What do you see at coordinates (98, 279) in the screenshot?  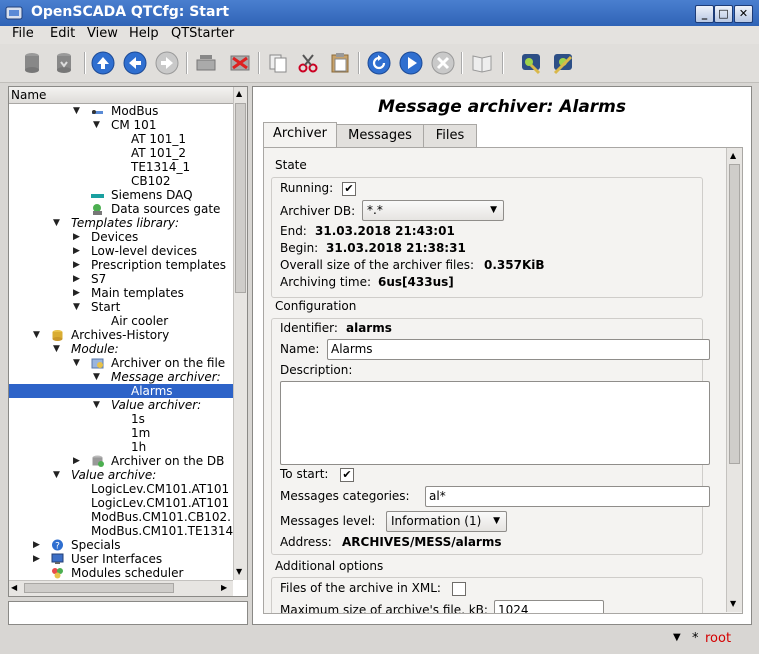 I see `tree-item-s7: S7` at bounding box center [98, 279].